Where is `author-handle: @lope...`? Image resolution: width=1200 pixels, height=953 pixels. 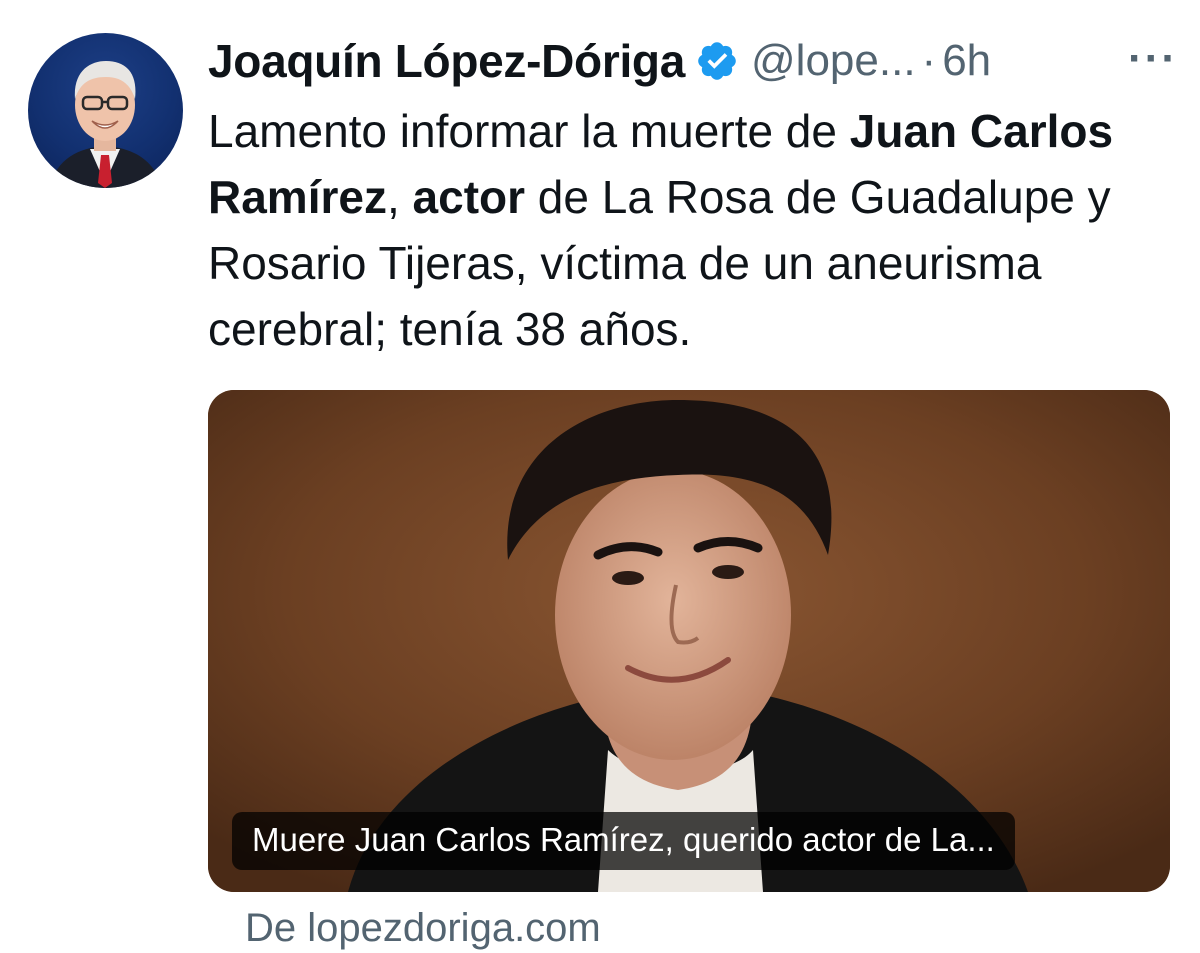
author-handle: @lope... is located at coordinates (833, 61).